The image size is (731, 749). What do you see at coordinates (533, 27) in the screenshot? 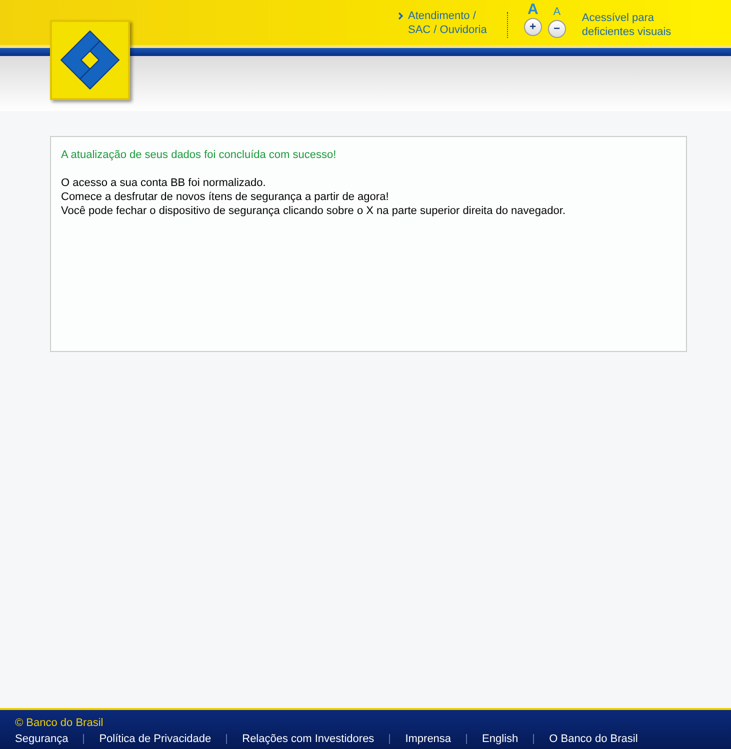
I see `increase-font-button: +` at bounding box center [533, 27].